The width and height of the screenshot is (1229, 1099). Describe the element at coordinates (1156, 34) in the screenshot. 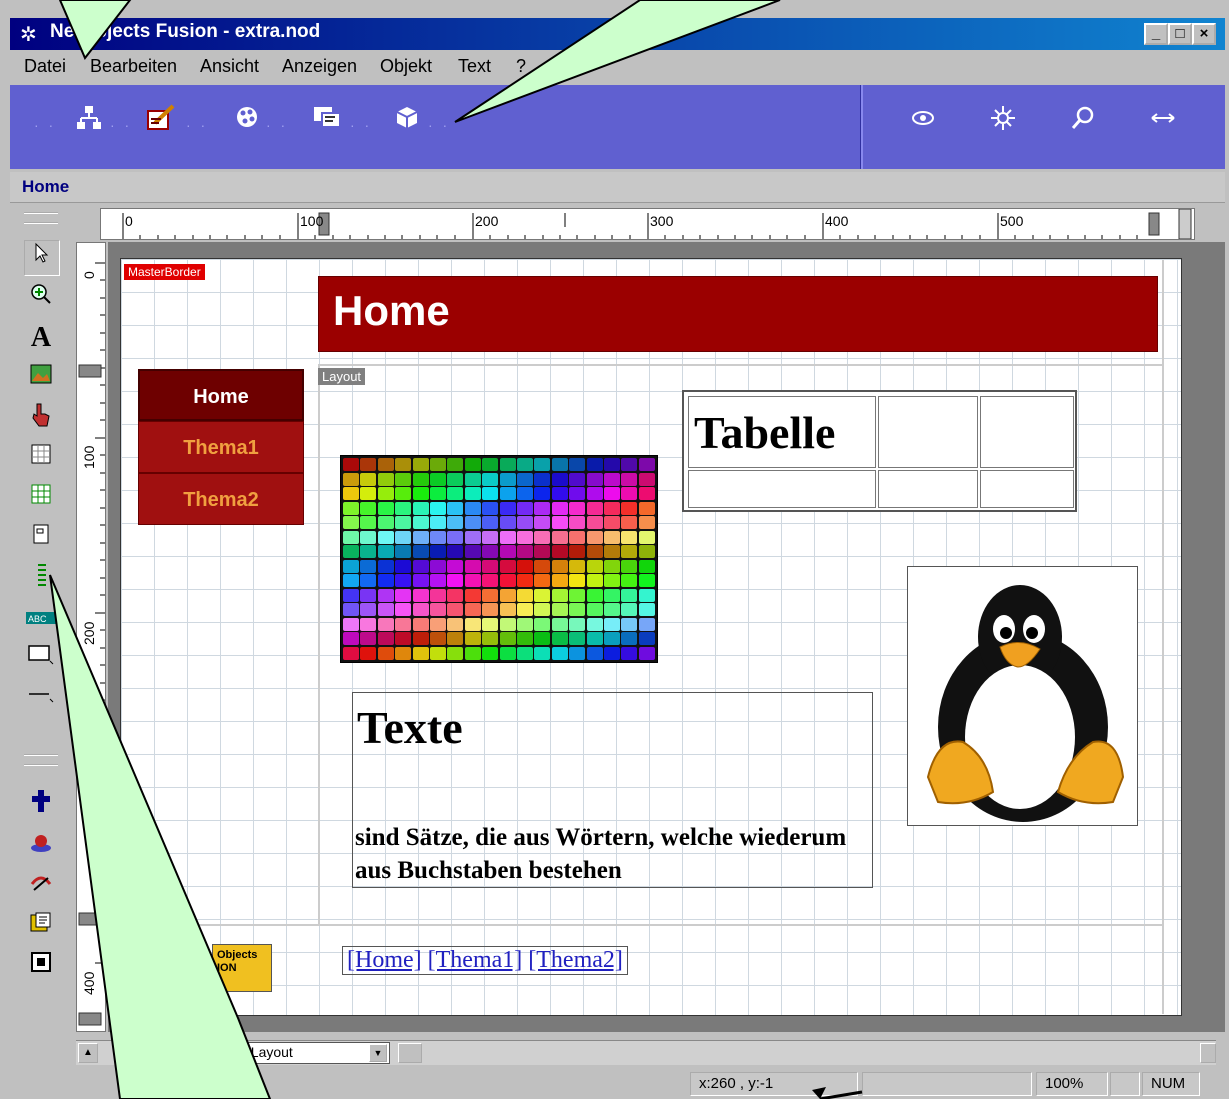

I see `minimize-button: _` at that location.